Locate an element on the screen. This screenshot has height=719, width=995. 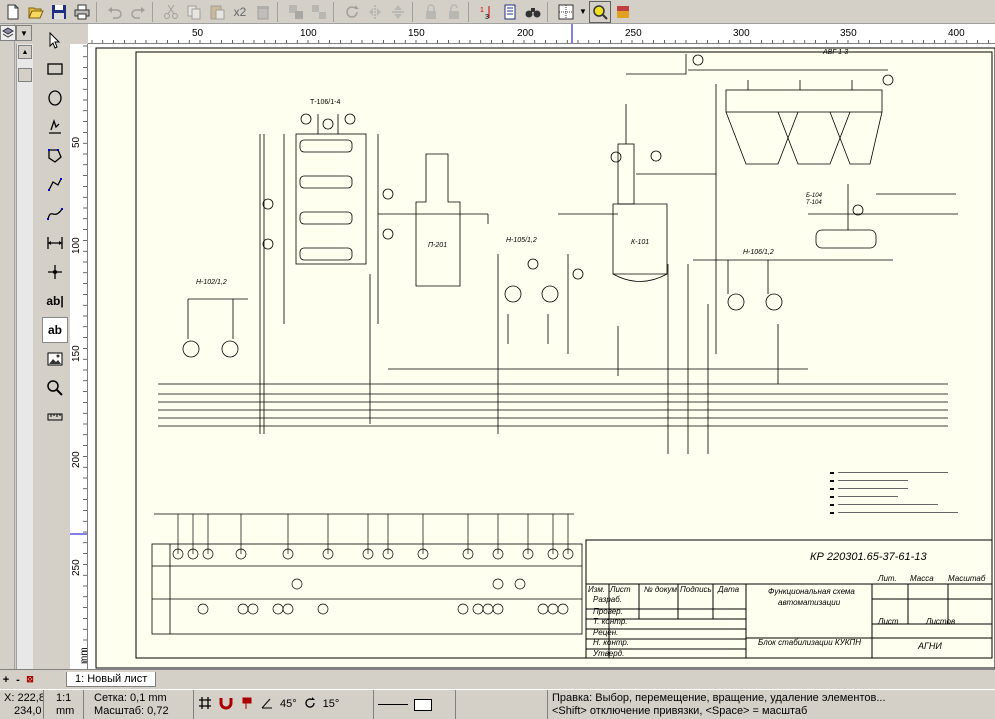
renumber-button: 13 is located at coordinates (487, 12).